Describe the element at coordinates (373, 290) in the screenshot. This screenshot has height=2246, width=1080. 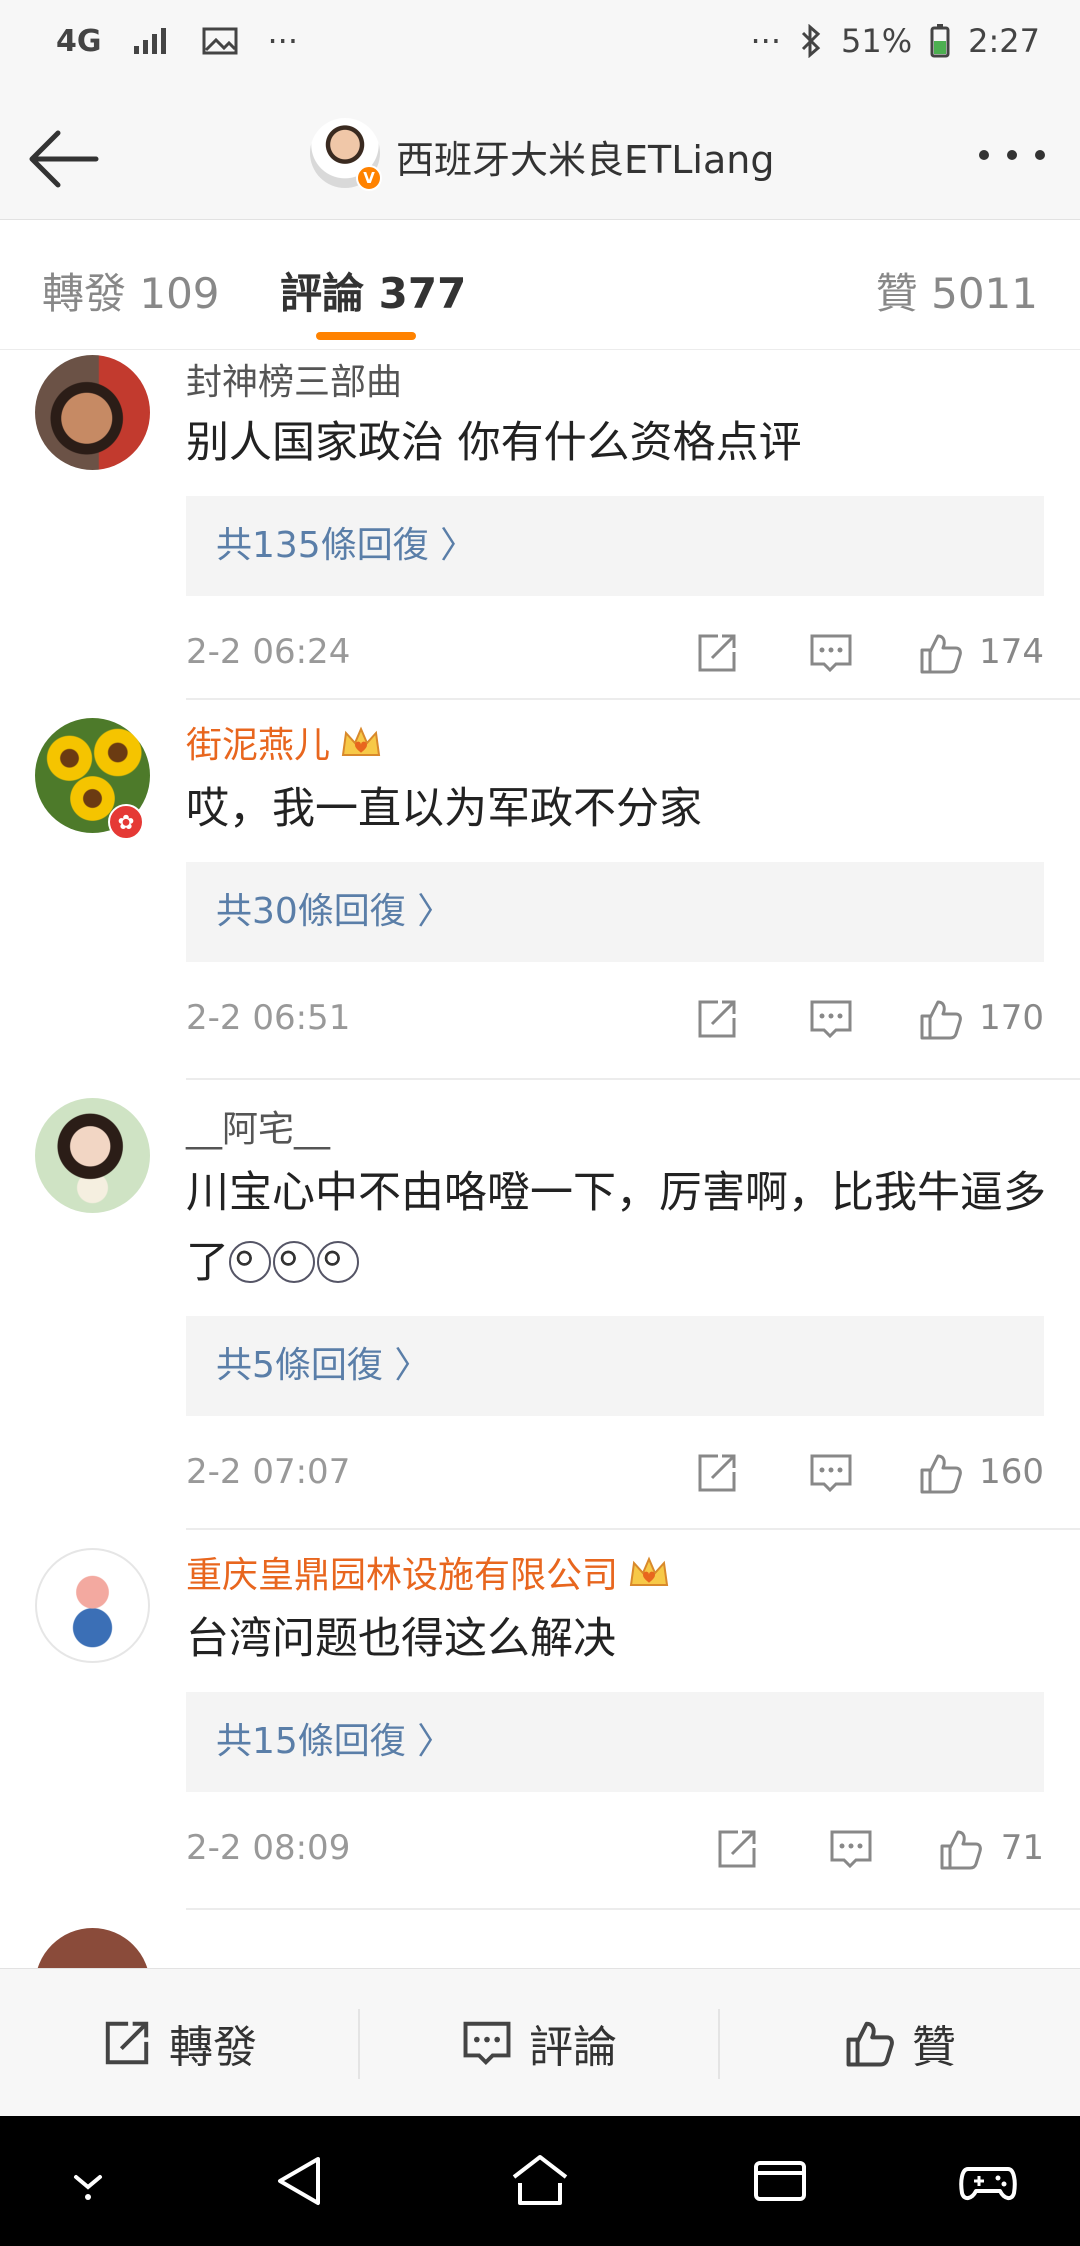
I see `tab-comments: 評論 377` at that location.